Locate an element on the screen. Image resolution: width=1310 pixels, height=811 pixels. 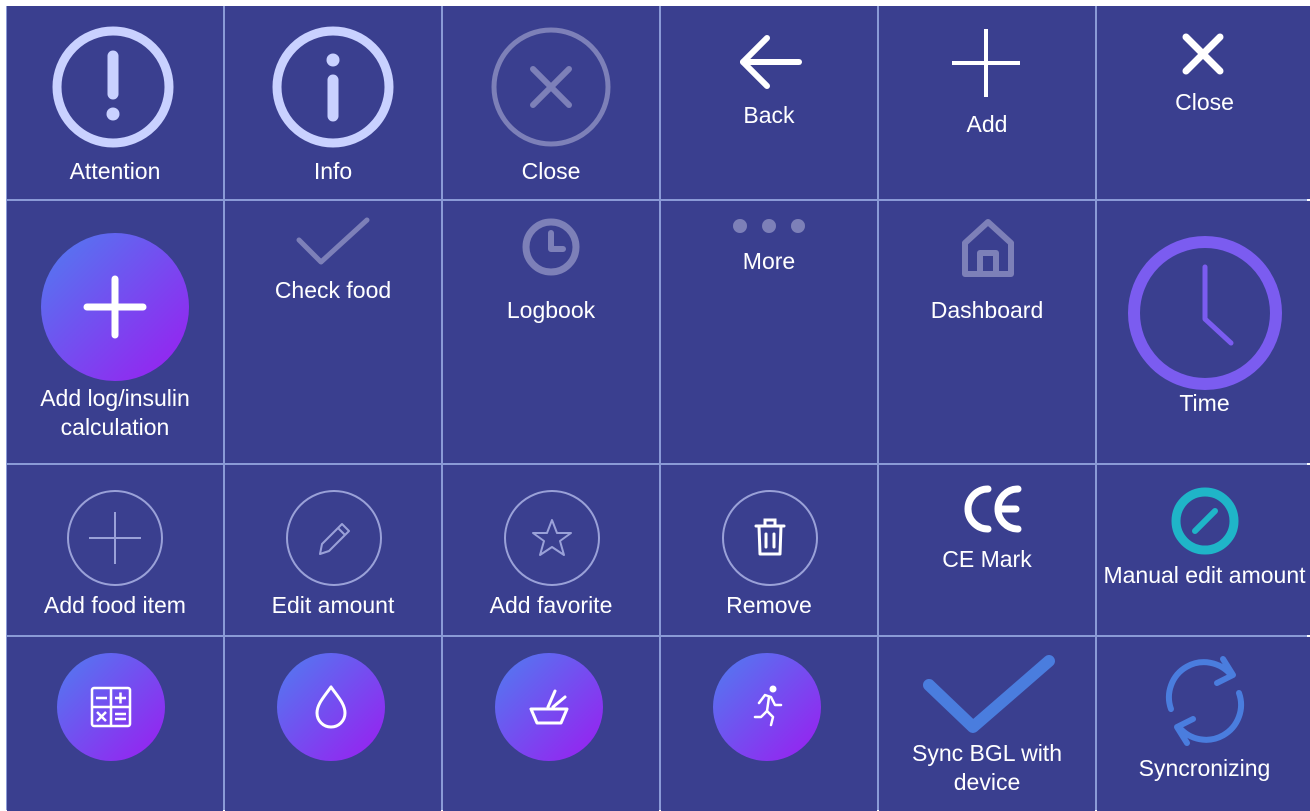
cell-ce-mark: CE Mark is located at coordinates (987, 550).